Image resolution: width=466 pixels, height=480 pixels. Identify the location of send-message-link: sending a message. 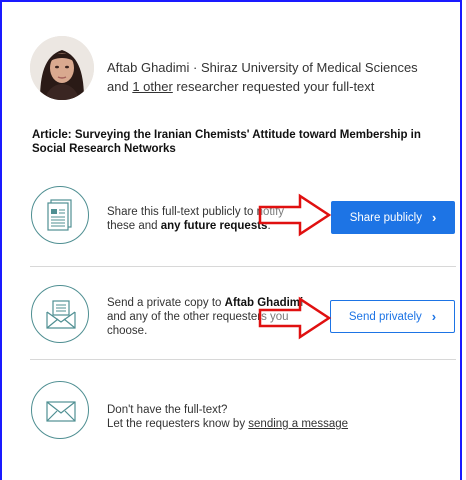
(298, 424).